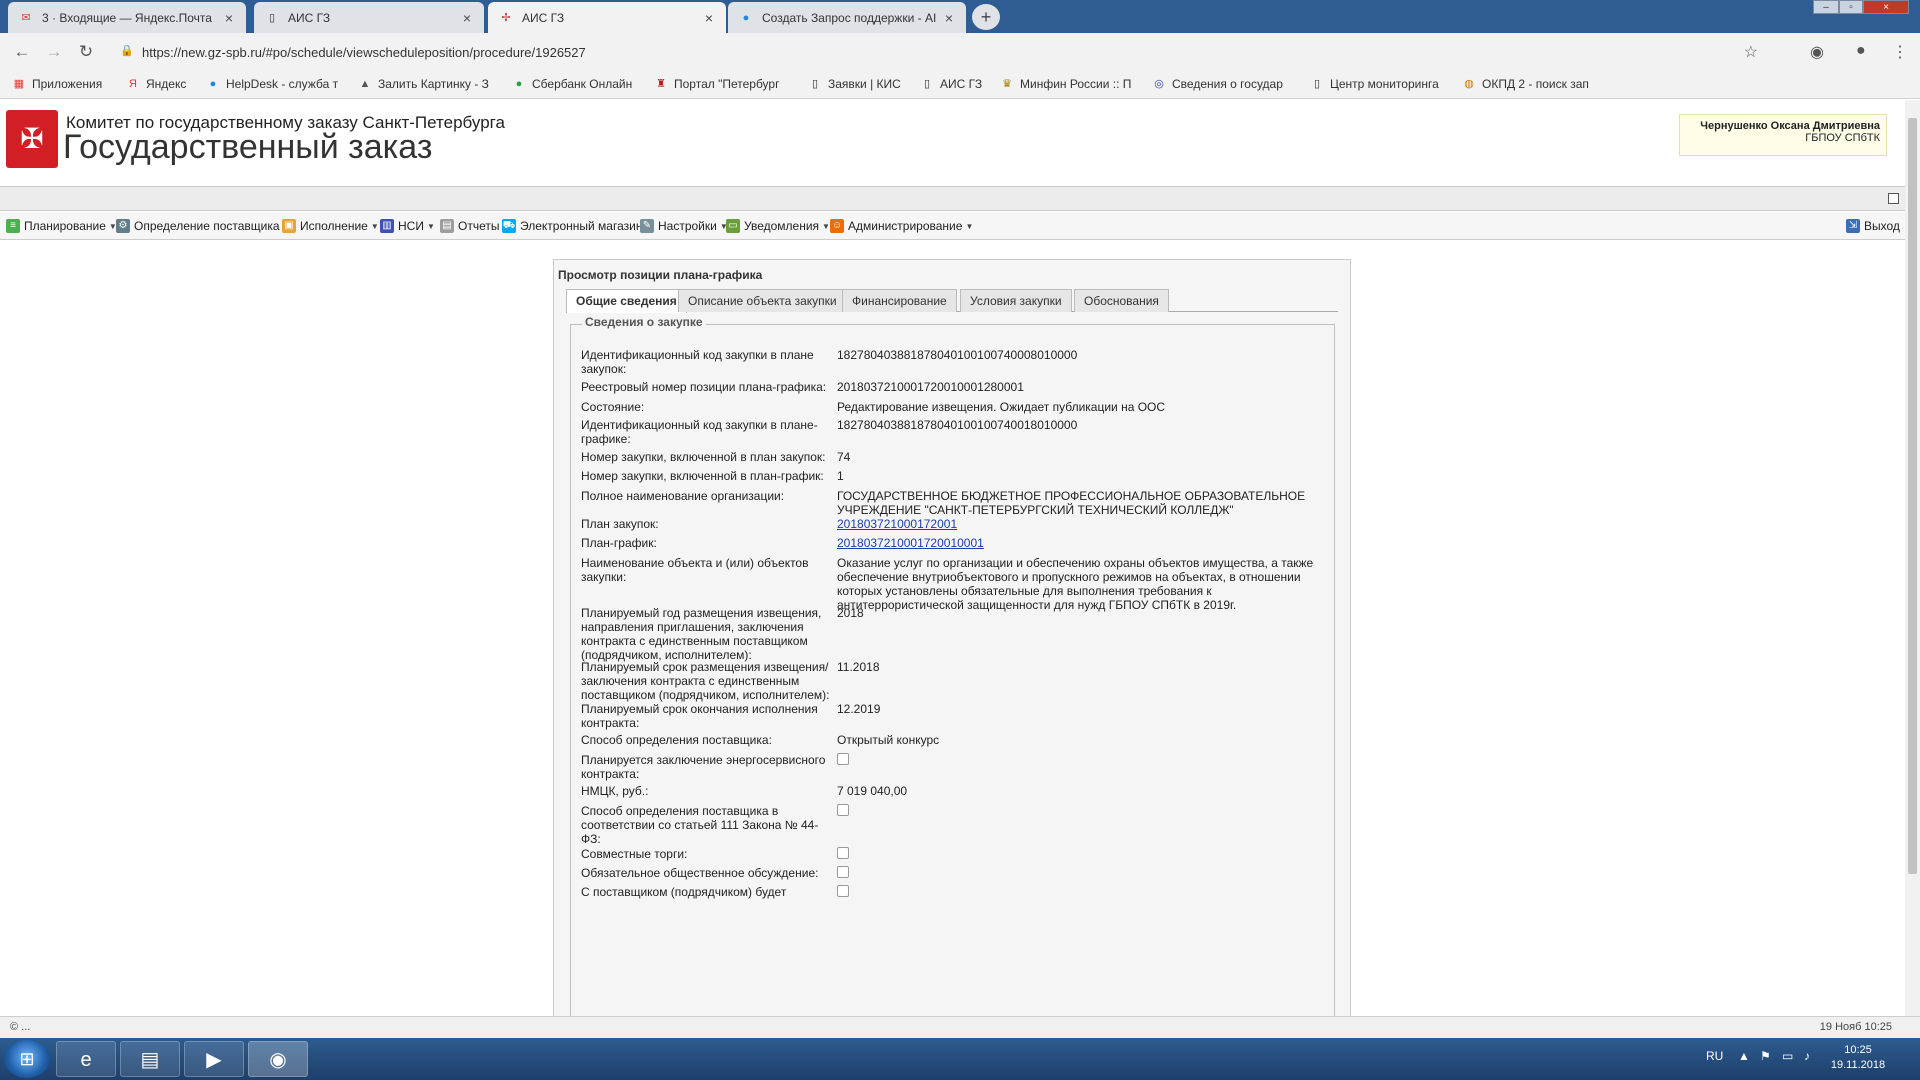 The image size is (1920, 1080). I want to click on bookmark-monitoring: ▯ Центр мониторинга, so click(1374, 84).